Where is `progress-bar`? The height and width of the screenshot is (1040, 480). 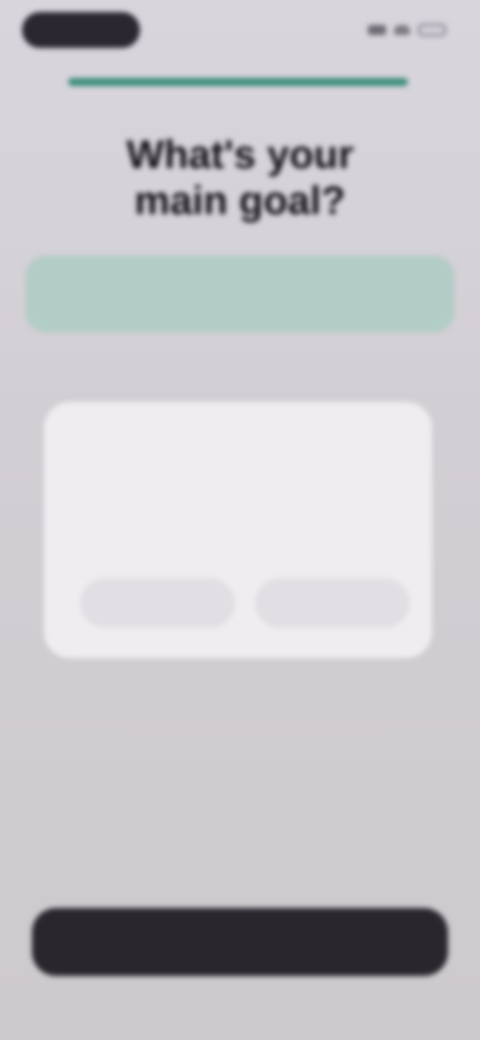
progress-bar is located at coordinates (238, 82).